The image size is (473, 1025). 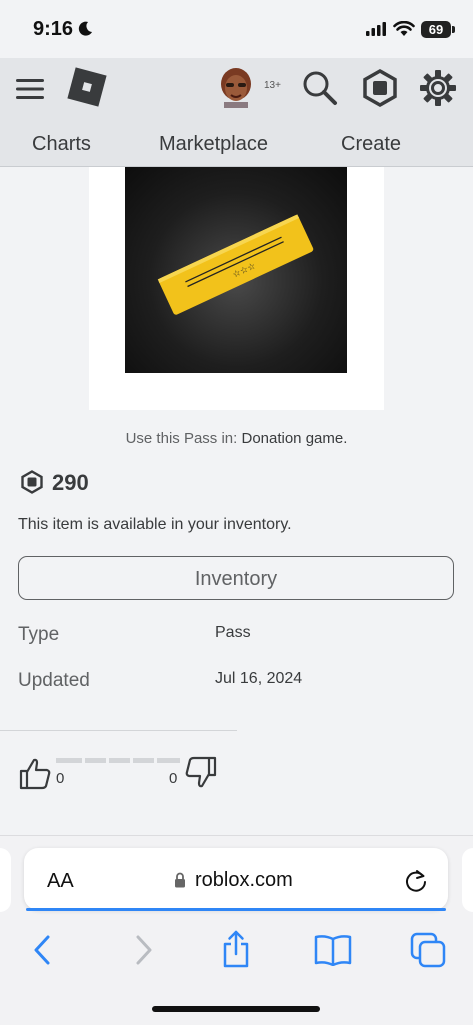 I want to click on updated-value: Jul 16, 2024, so click(x=259, y=678).